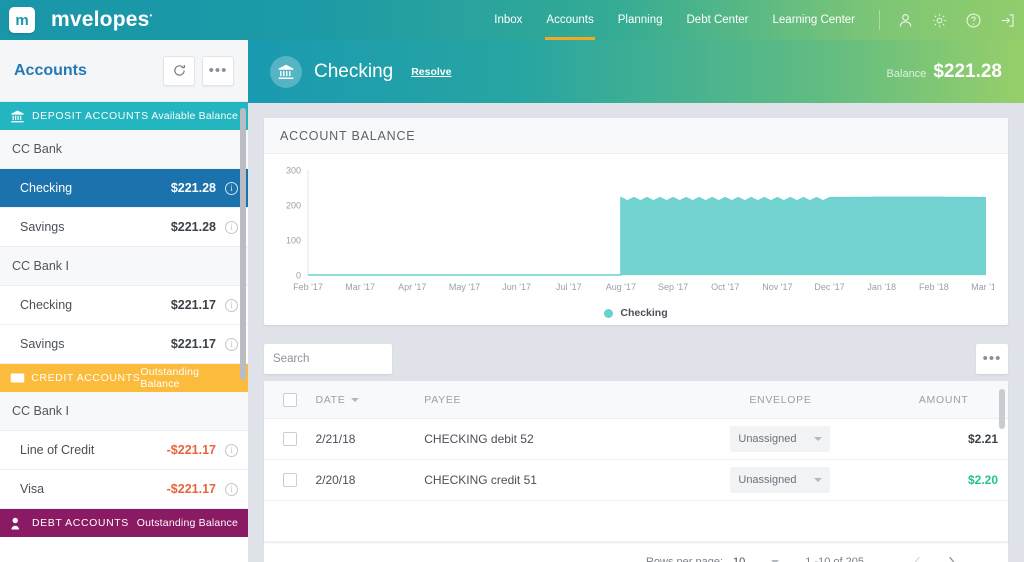 The image size is (1024, 562). Describe the element at coordinates (335, 480) in the screenshot. I see `cell-date: 2/20/18` at that location.